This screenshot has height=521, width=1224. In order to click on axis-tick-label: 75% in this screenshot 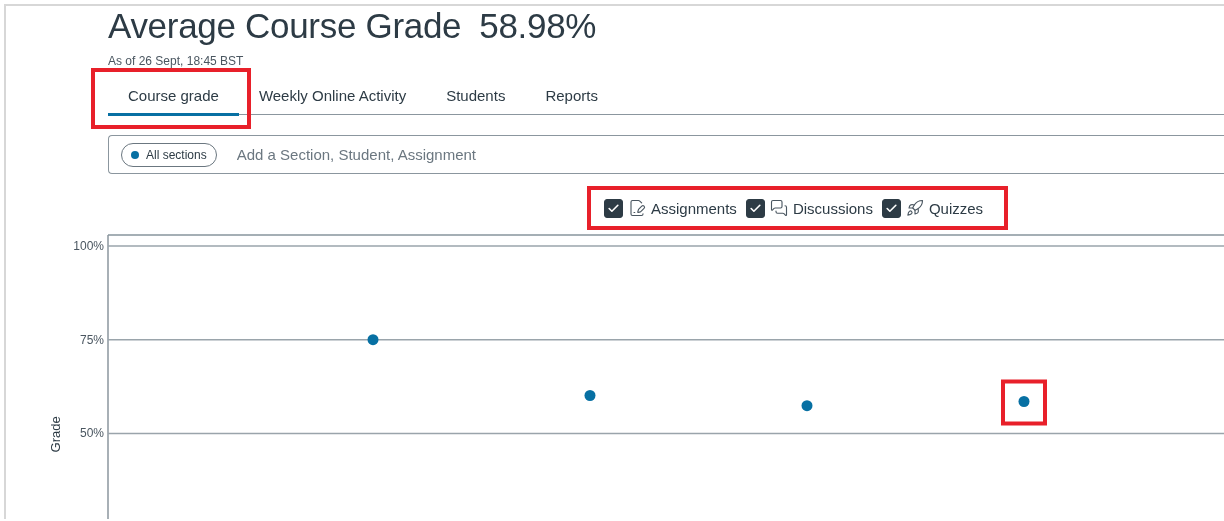, I will do `click(91, 339)`.